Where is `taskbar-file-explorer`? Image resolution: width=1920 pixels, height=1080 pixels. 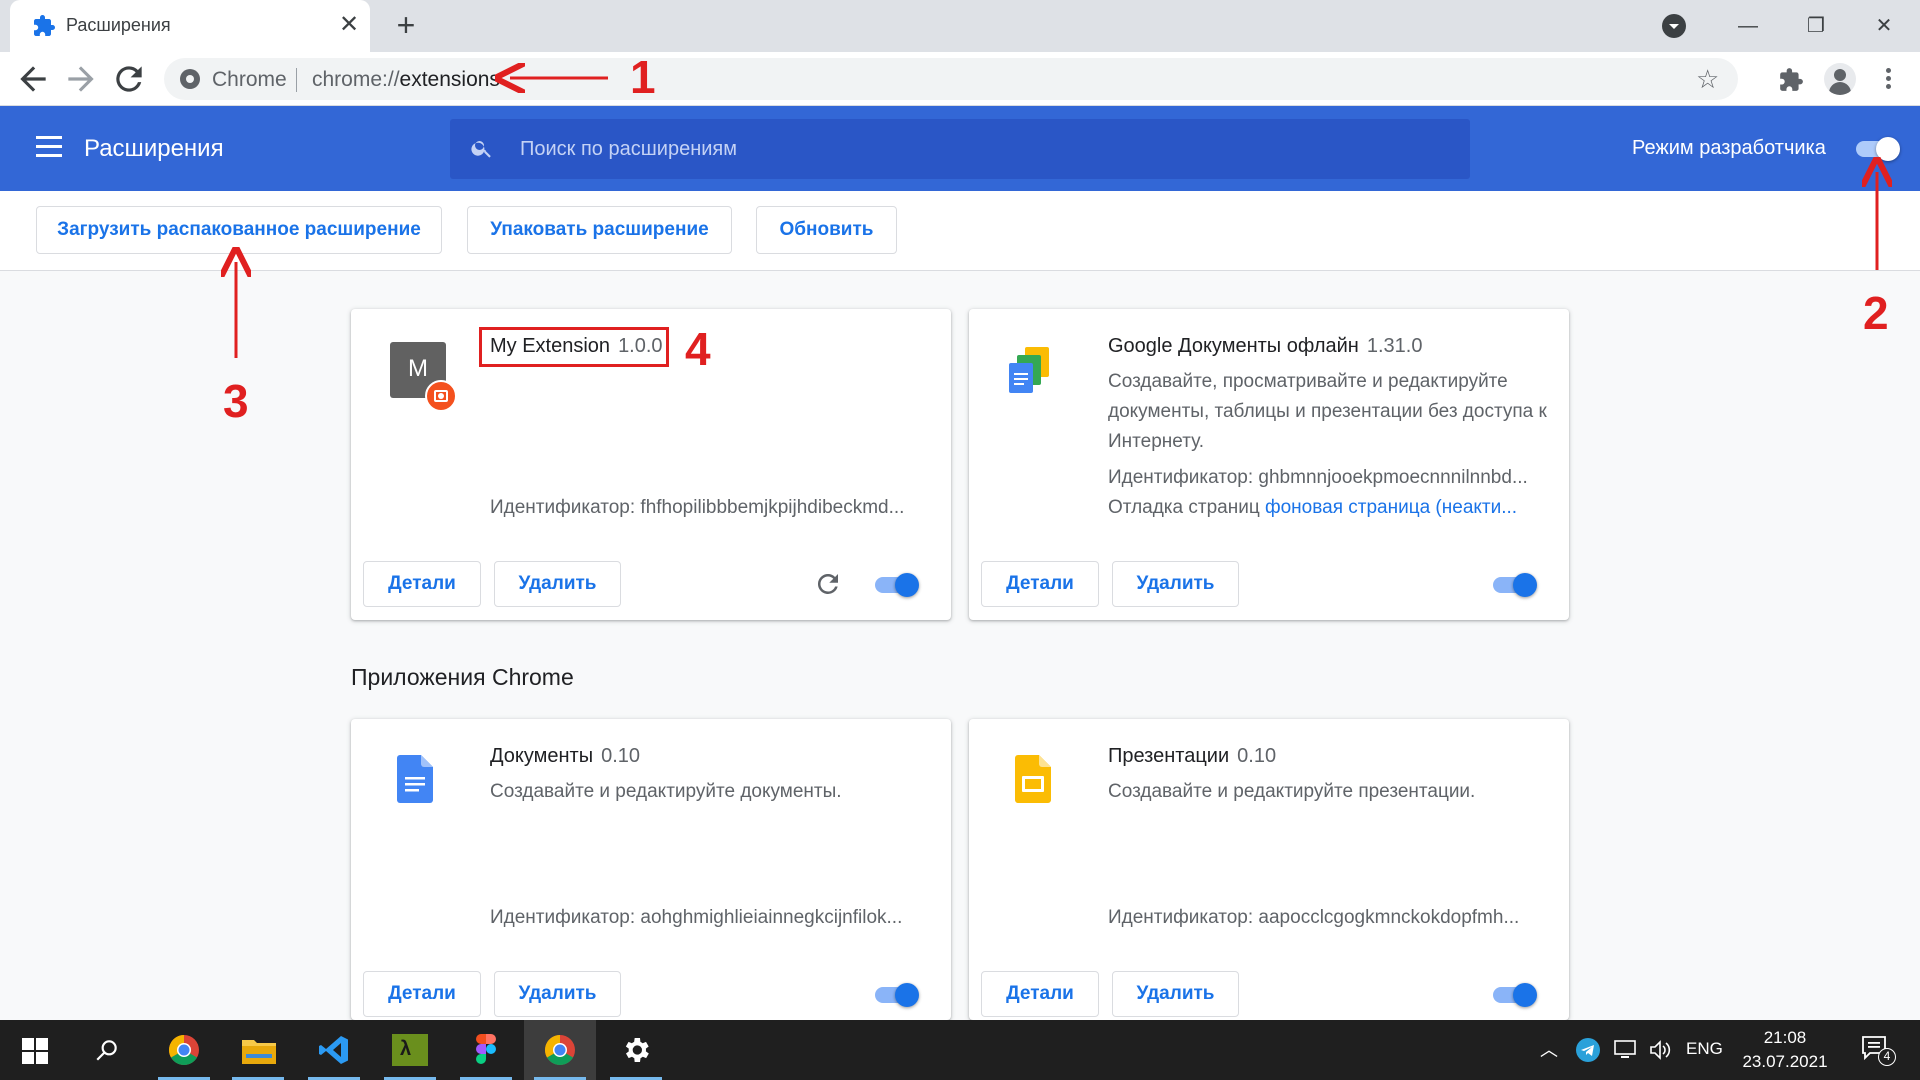
taskbar-file-explorer is located at coordinates (258, 1050).